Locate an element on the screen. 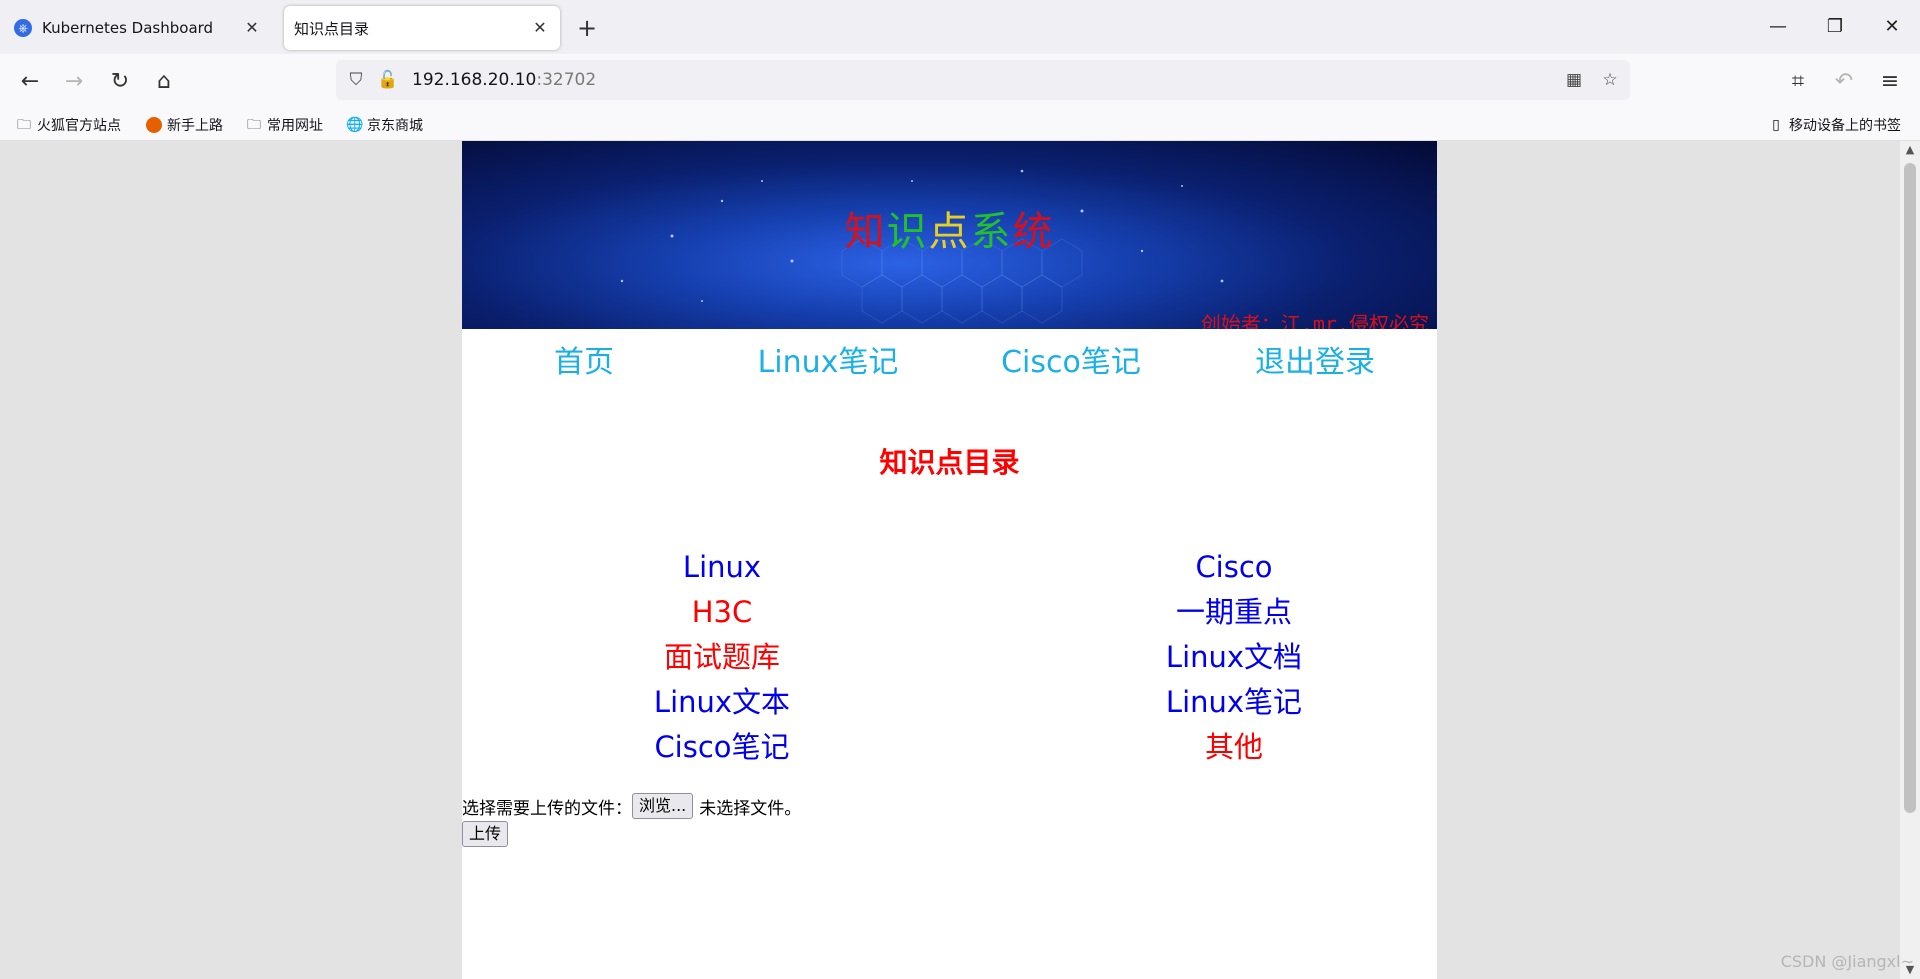 The height and width of the screenshot is (979, 1920). mobile-device-icon: ▯ is located at coordinates (1776, 125).